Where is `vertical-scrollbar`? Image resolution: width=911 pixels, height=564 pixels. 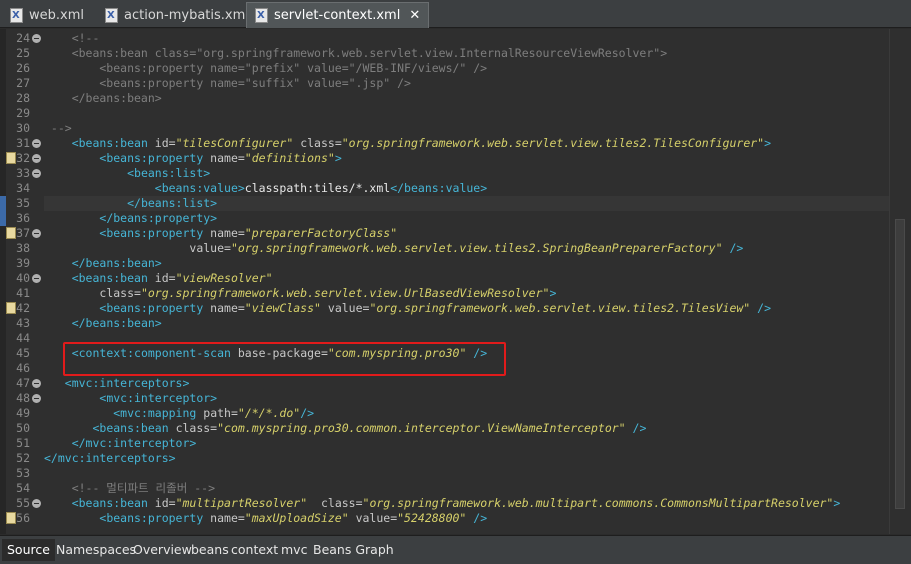
vertical-scrollbar is located at coordinates (900, 281).